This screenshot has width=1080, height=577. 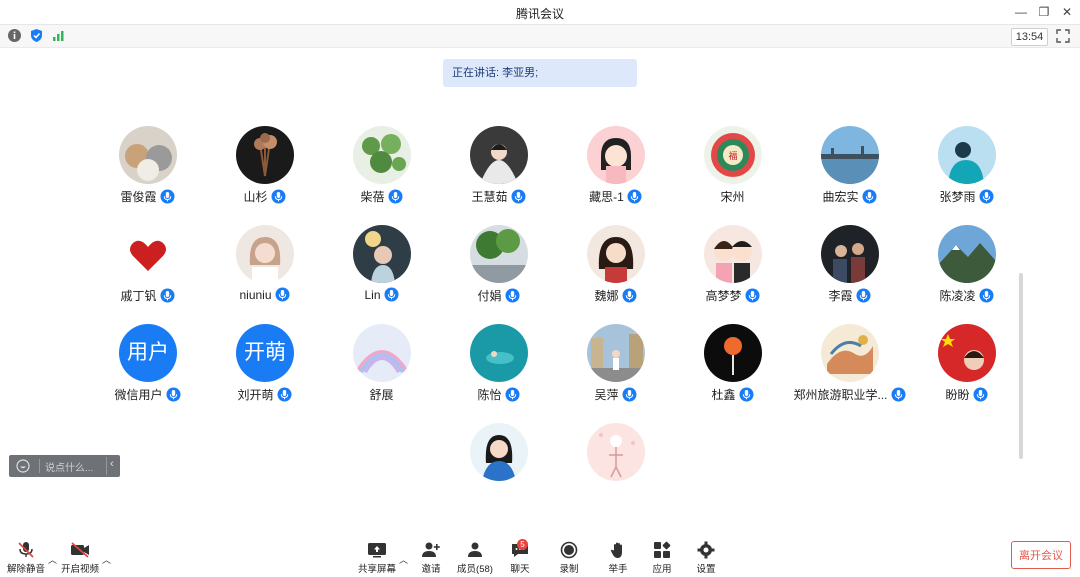 What do you see at coordinates (431, 558) in the screenshot?
I see `invite-button: 邀请` at bounding box center [431, 558].